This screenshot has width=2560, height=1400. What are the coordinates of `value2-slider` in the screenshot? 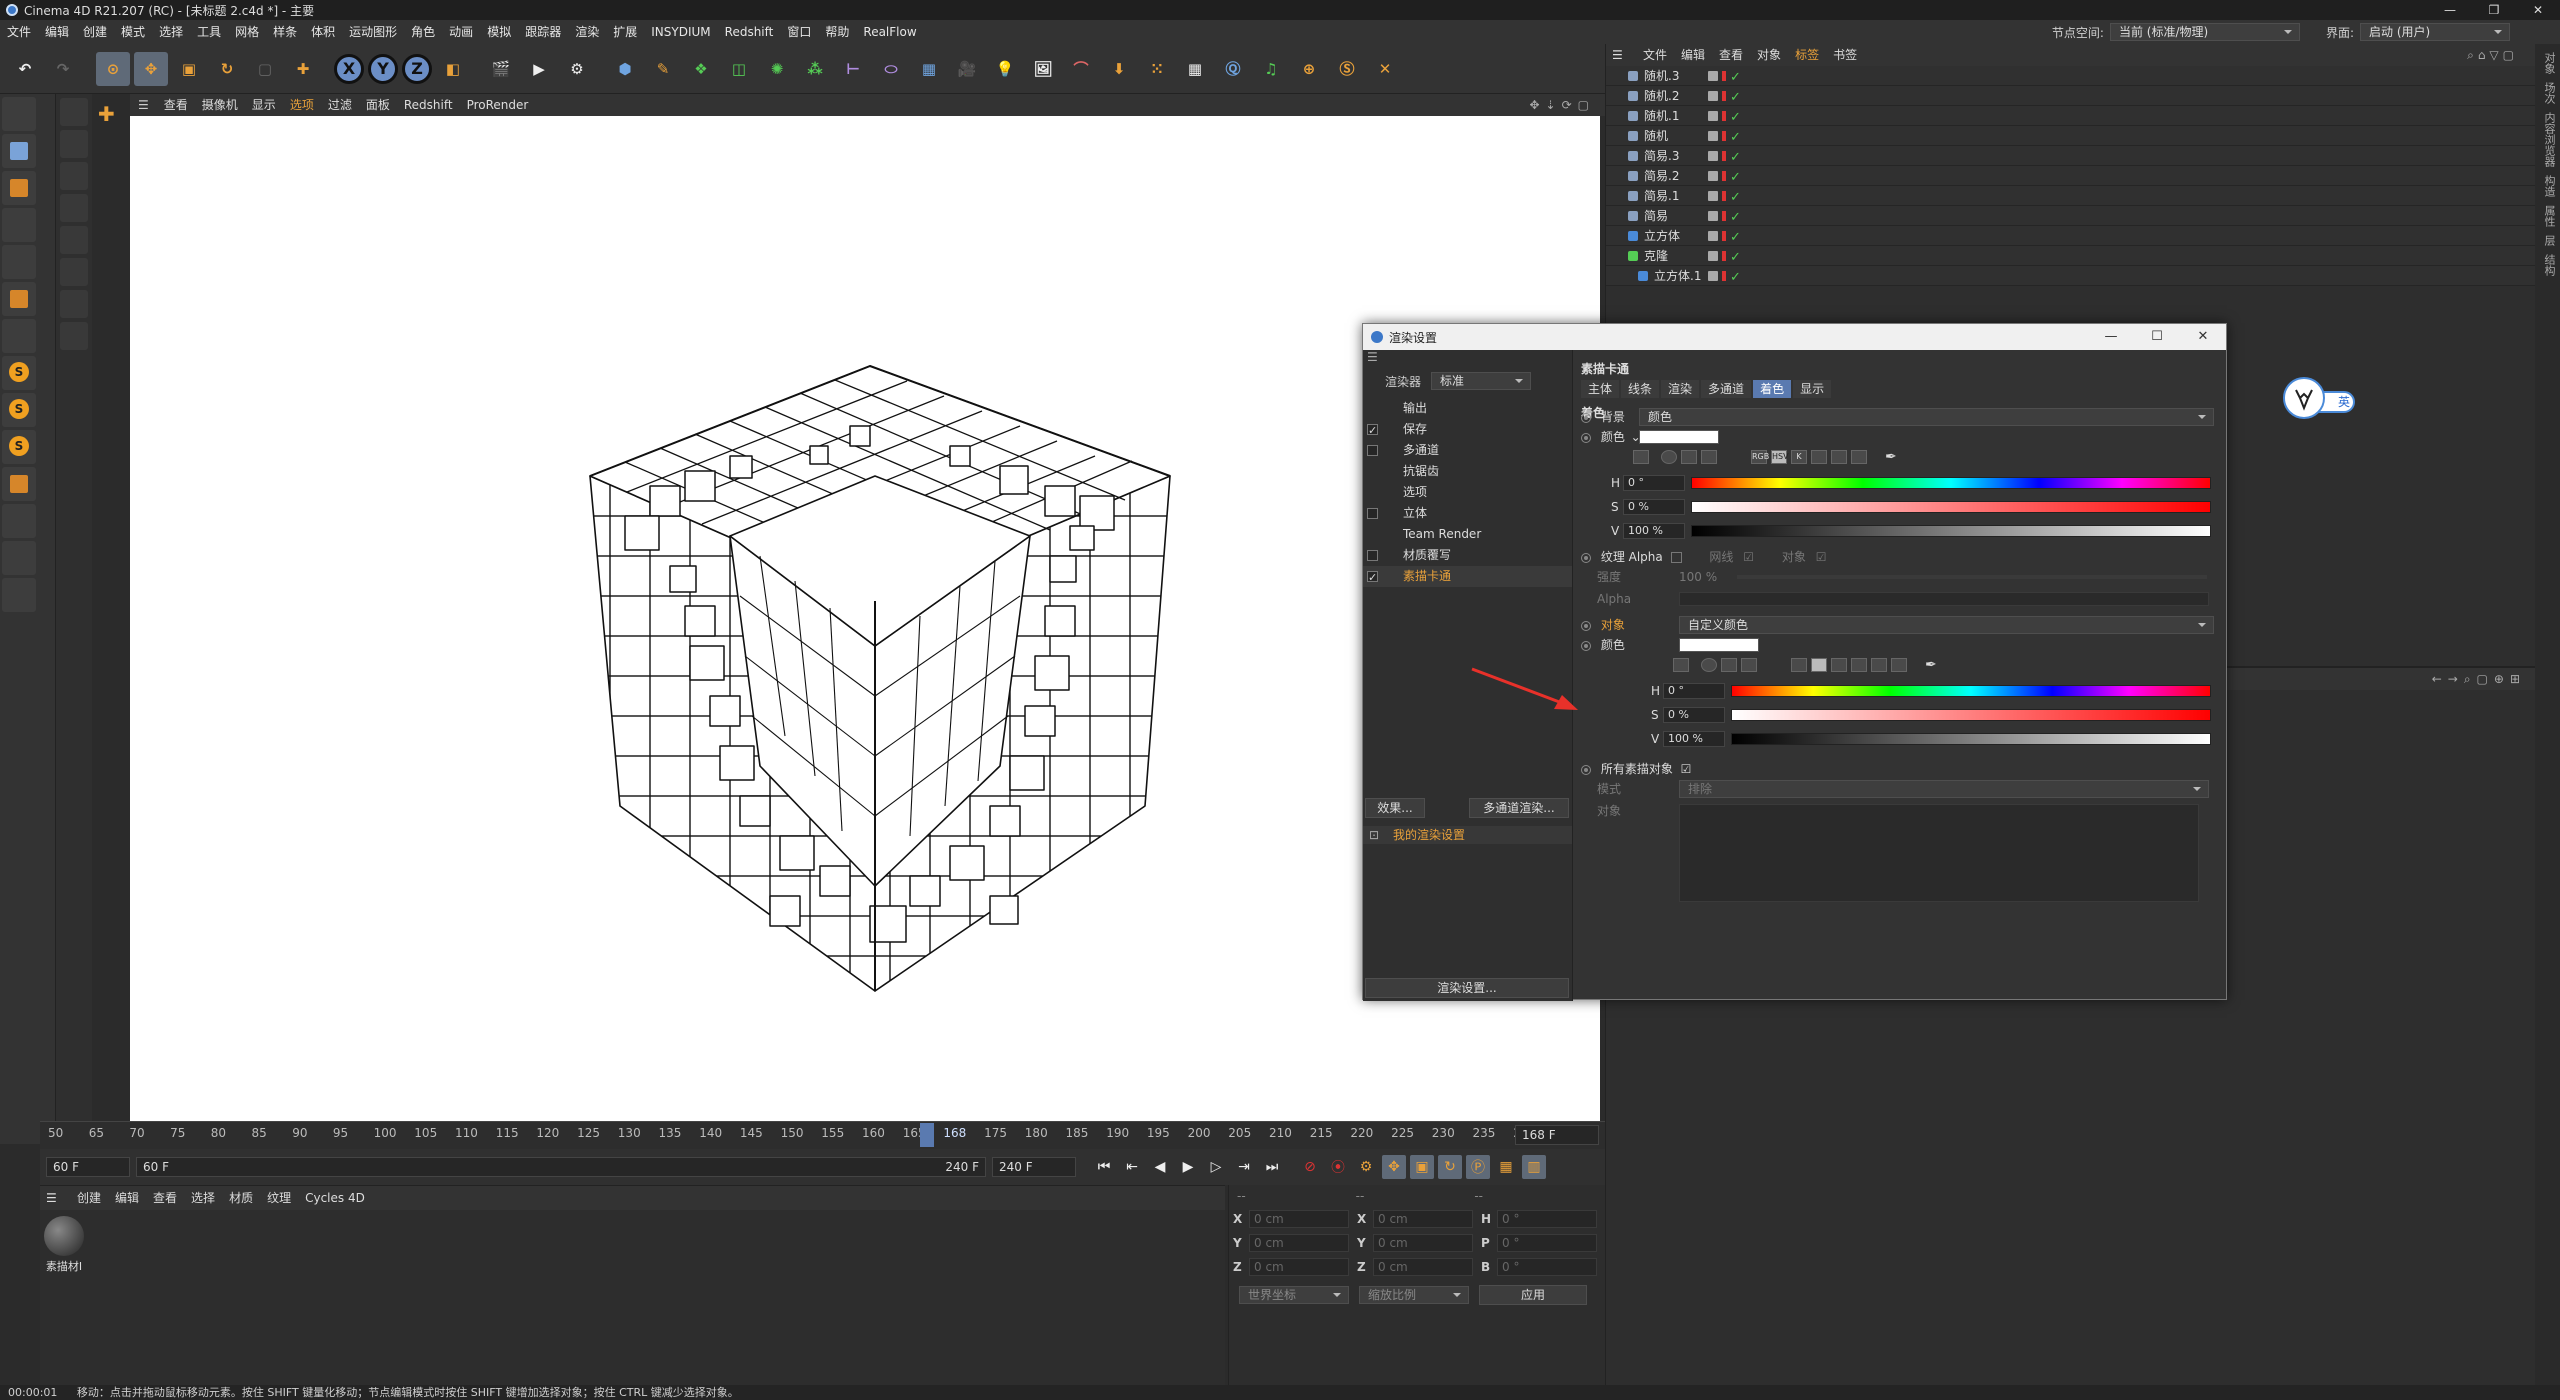 It's located at (1971, 739).